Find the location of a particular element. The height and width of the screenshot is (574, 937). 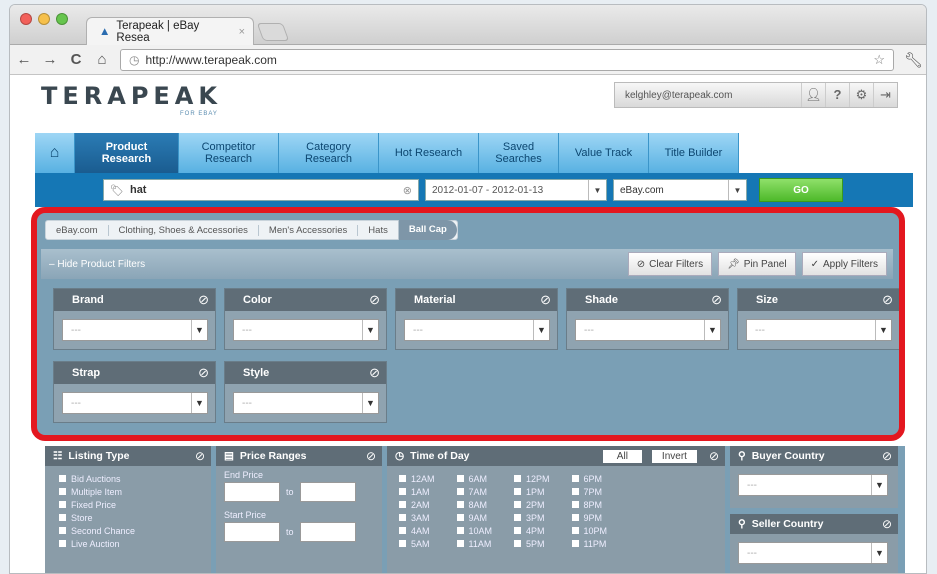

style-select: --- ▼ is located at coordinates (306, 403).